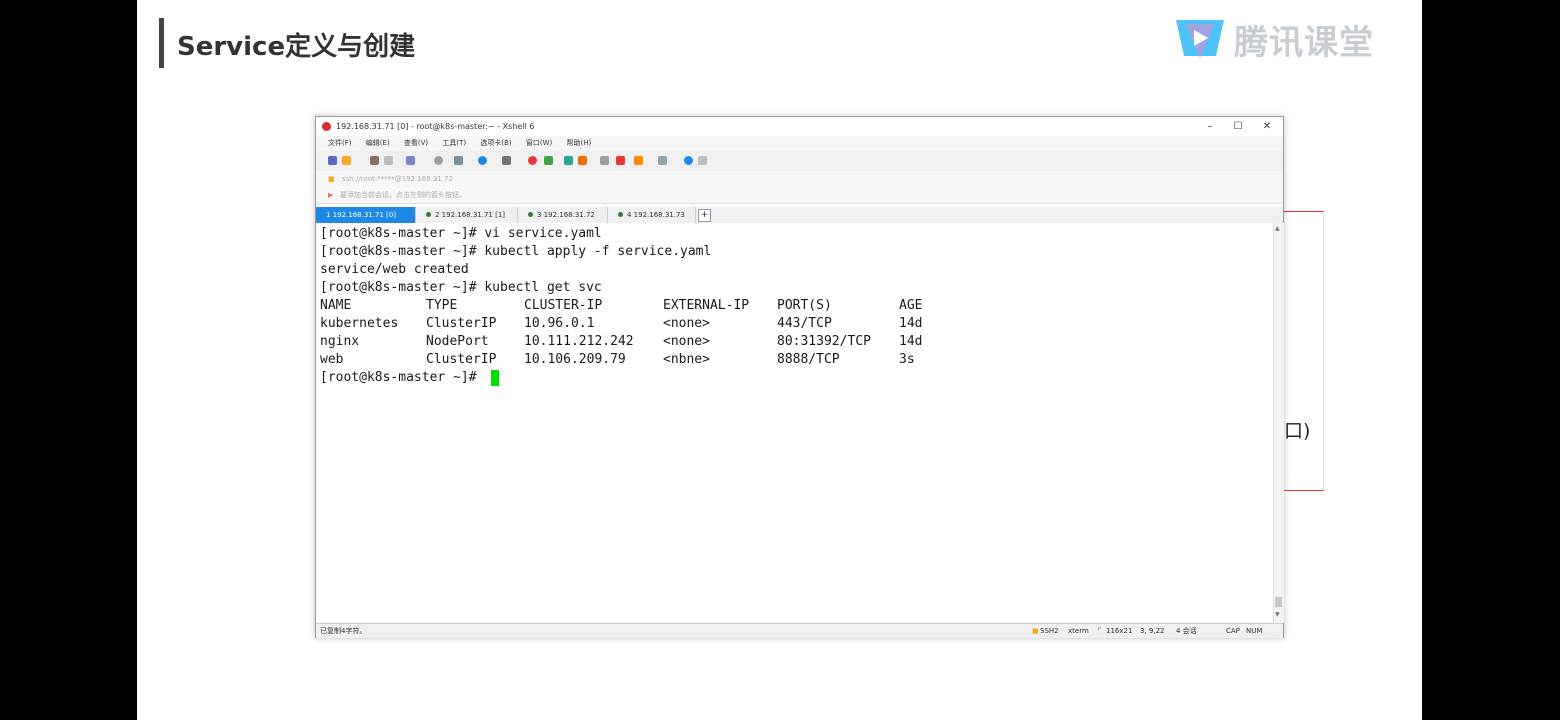 The width and height of the screenshot is (1560, 720). What do you see at coordinates (343, 631) in the screenshot?
I see `status-message: 已复制4字符。` at bounding box center [343, 631].